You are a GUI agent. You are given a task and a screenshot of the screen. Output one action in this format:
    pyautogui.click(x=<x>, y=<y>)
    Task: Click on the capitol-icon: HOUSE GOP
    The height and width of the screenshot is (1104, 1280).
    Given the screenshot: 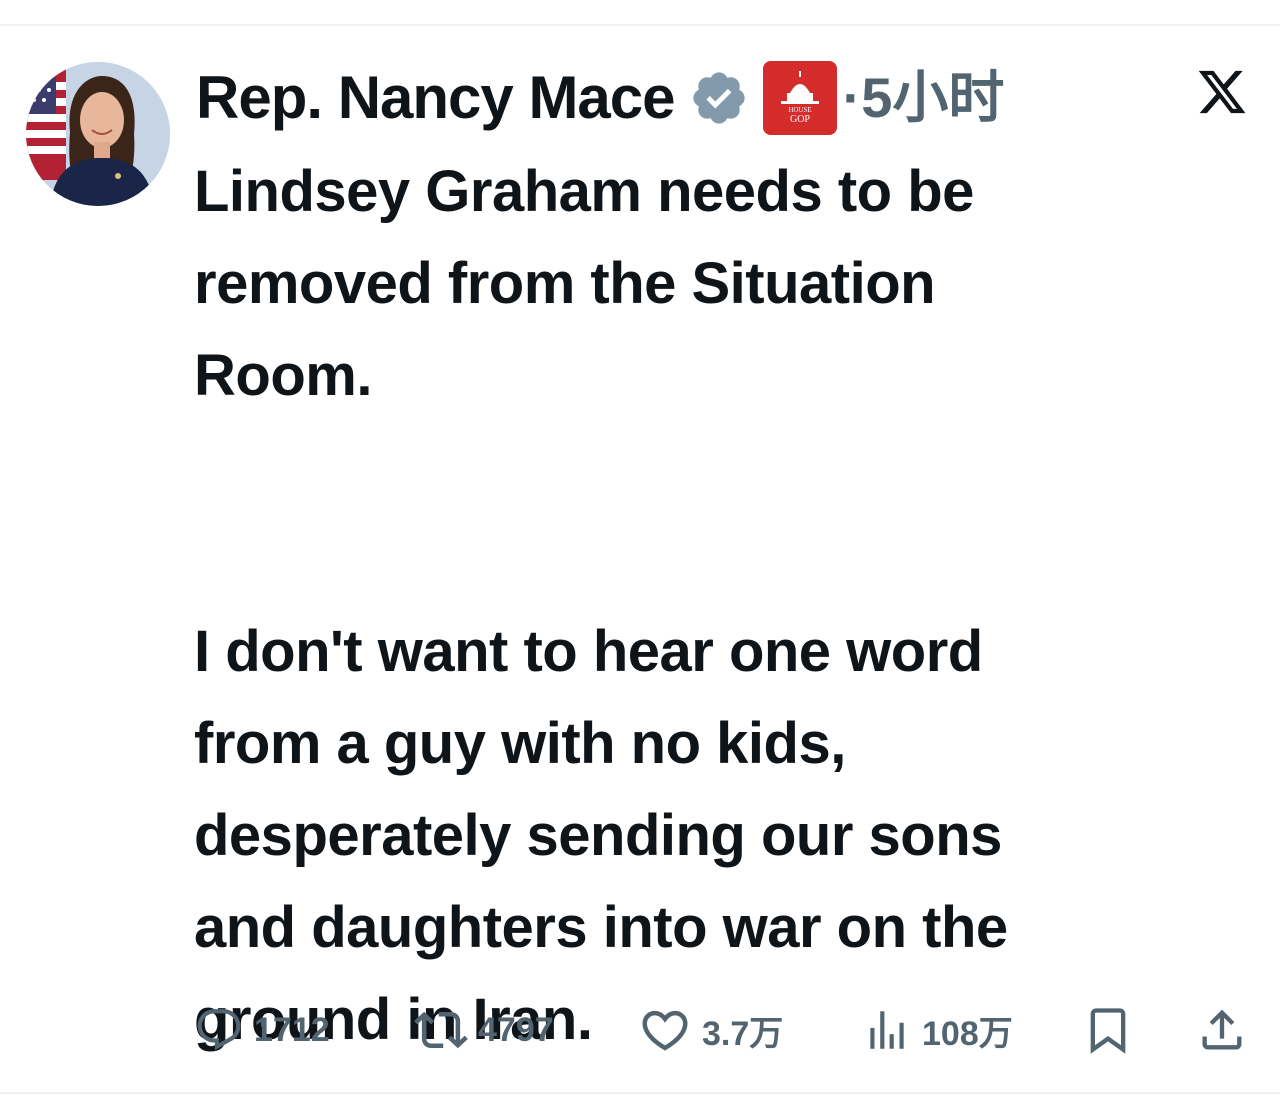 What is the action you would take?
    pyautogui.click(x=799, y=98)
    